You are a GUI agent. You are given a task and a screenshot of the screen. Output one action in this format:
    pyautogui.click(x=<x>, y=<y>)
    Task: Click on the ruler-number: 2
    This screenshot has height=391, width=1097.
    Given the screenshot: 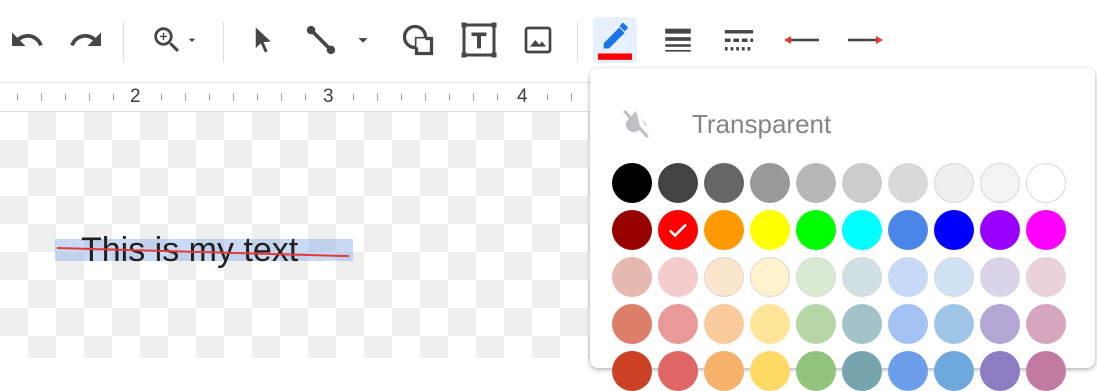 What is the action you would take?
    pyautogui.click(x=135, y=96)
    